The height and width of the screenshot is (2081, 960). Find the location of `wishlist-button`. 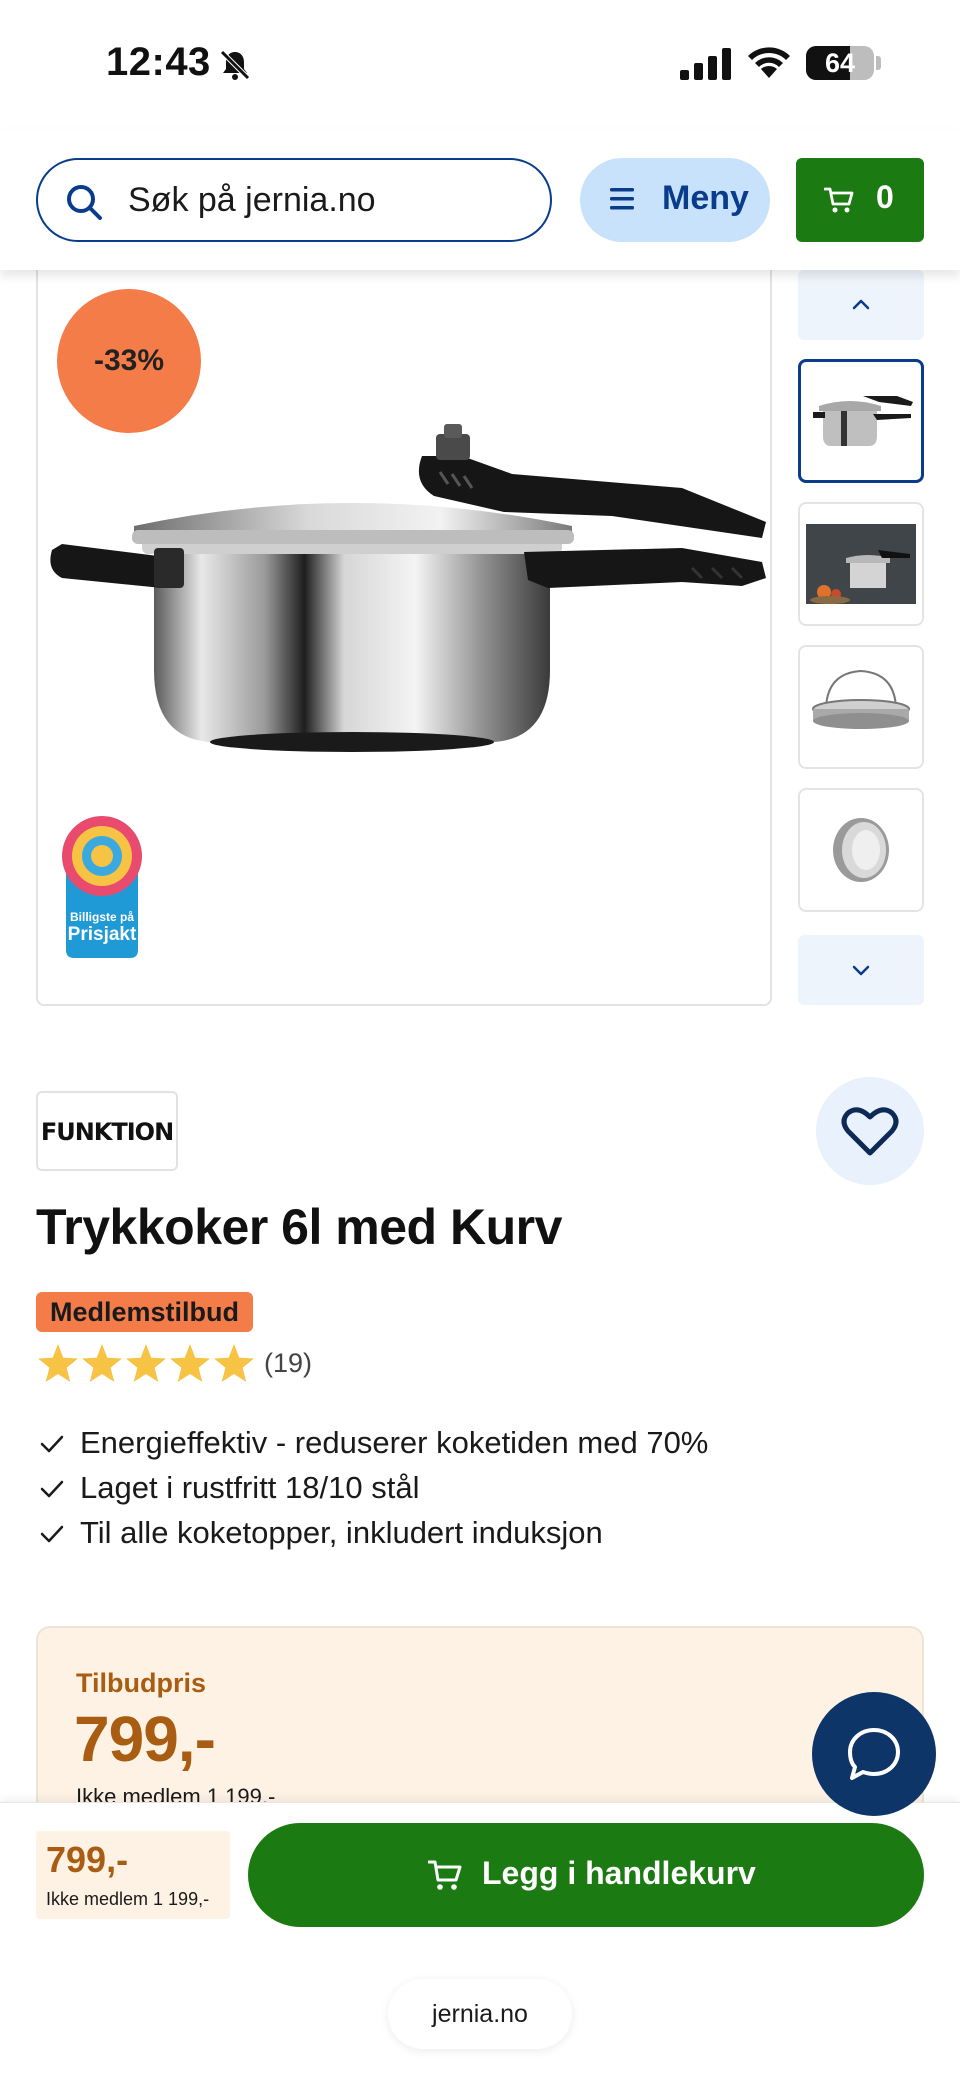

wishlist-button is located at coordinates (870, 1131).